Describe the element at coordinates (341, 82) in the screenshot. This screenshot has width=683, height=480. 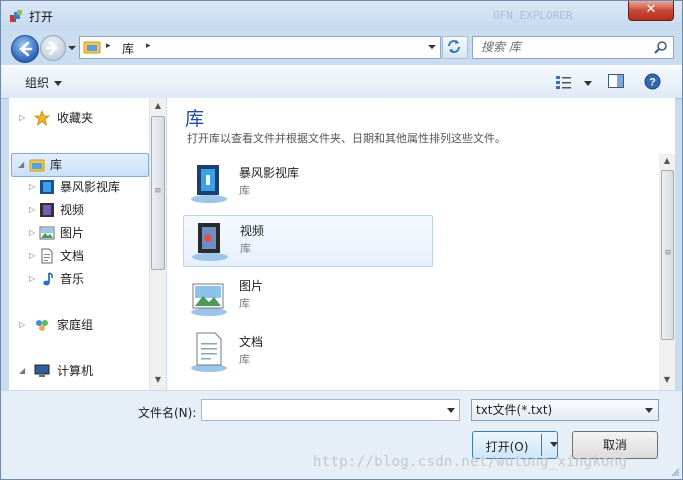
I see `command-bar: 组织 ?` at that location.